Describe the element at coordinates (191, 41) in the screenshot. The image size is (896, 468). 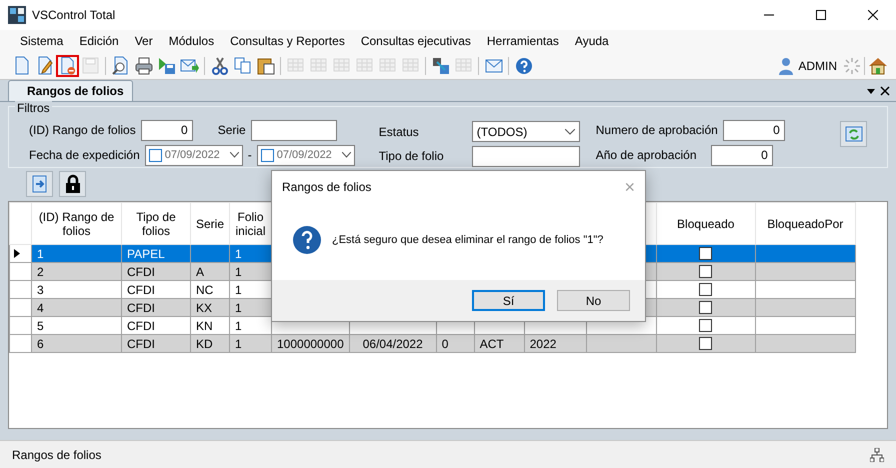
I see `menu-item: Módulos` at that location.